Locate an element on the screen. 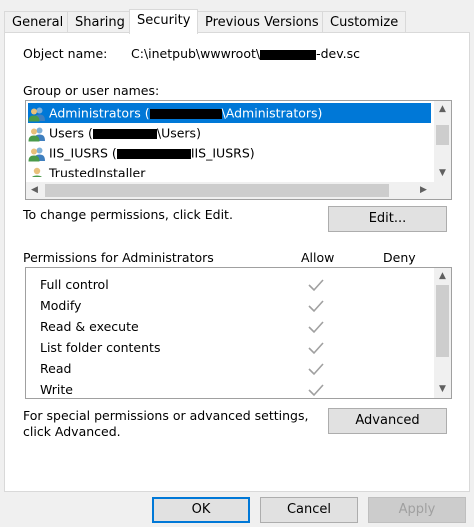 This screenshot has width=474, height=527. permission-row-read: Read is located at coordinates (182, 368).